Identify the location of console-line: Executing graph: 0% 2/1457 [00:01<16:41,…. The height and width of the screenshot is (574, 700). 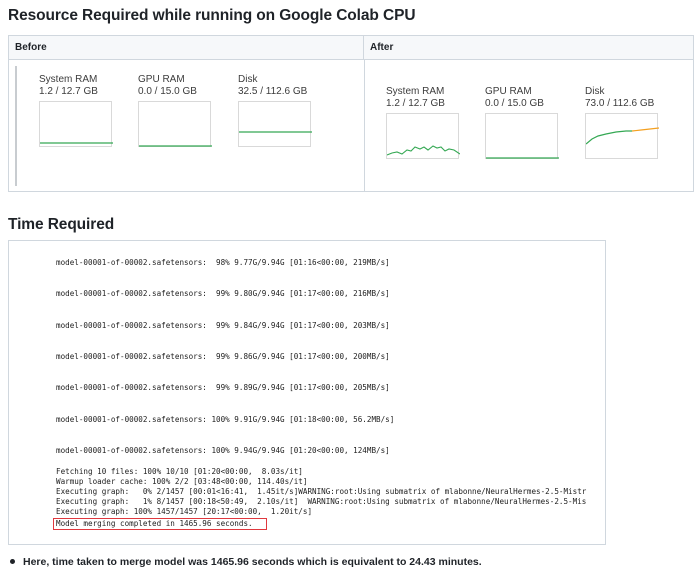
(321, 491).